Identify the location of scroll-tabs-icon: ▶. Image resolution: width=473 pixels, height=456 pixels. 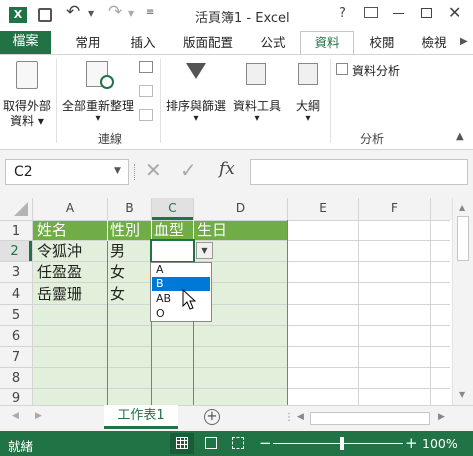
(464, 41).